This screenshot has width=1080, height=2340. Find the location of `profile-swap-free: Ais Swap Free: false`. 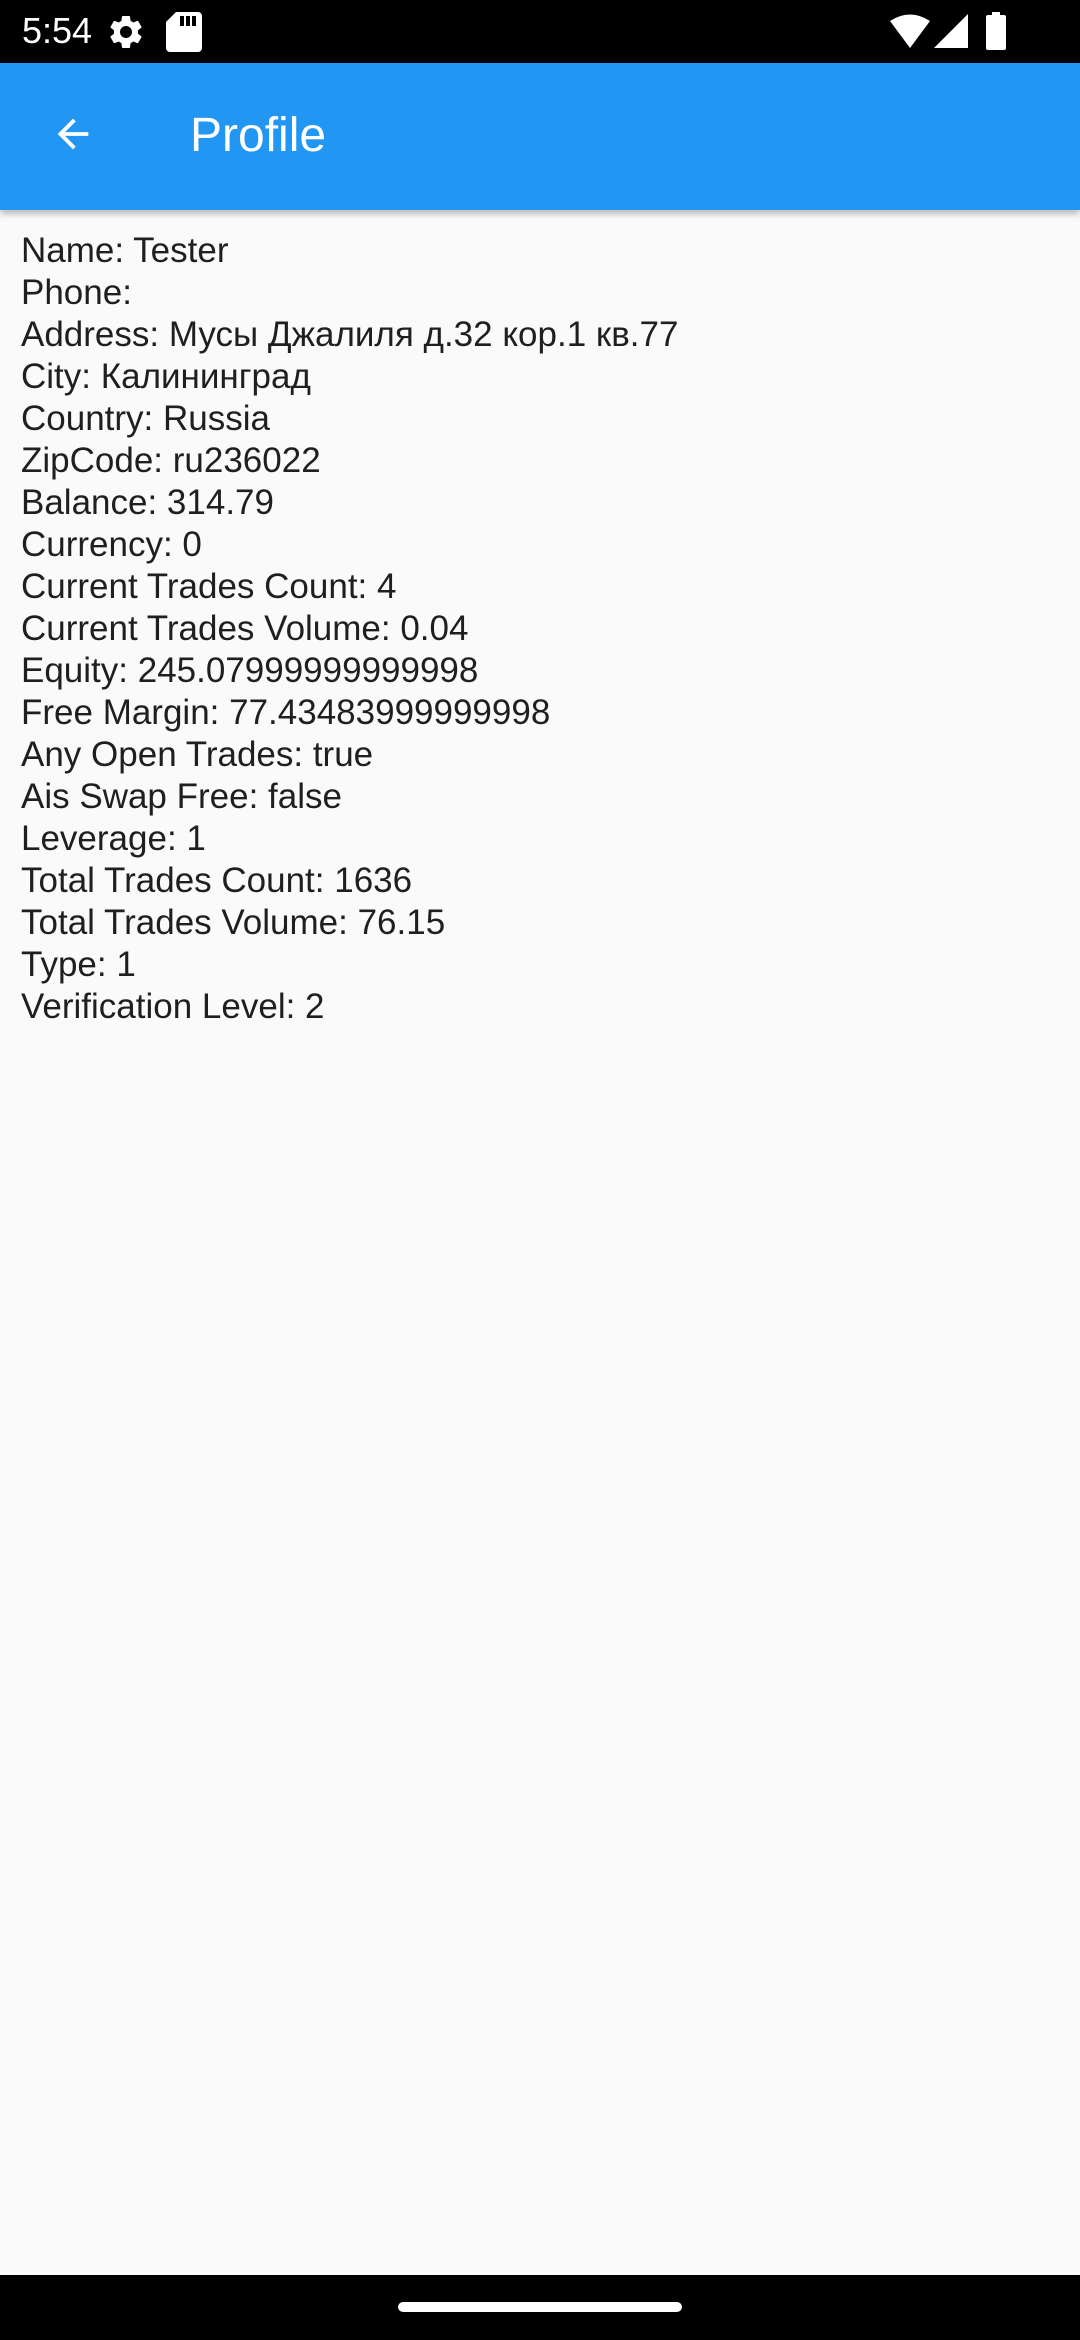

profile-swap-free: Ais Swap Free: false is located at coordinates (181, 796).